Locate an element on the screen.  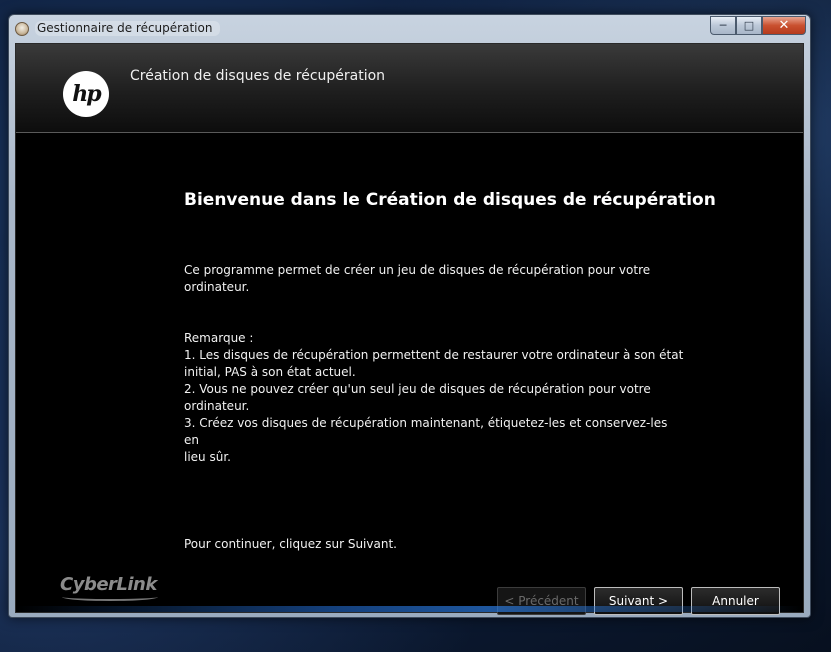
title-bar: Gestionnaire de récupération ─ □ ✕ is located at coordinates (409, 29).